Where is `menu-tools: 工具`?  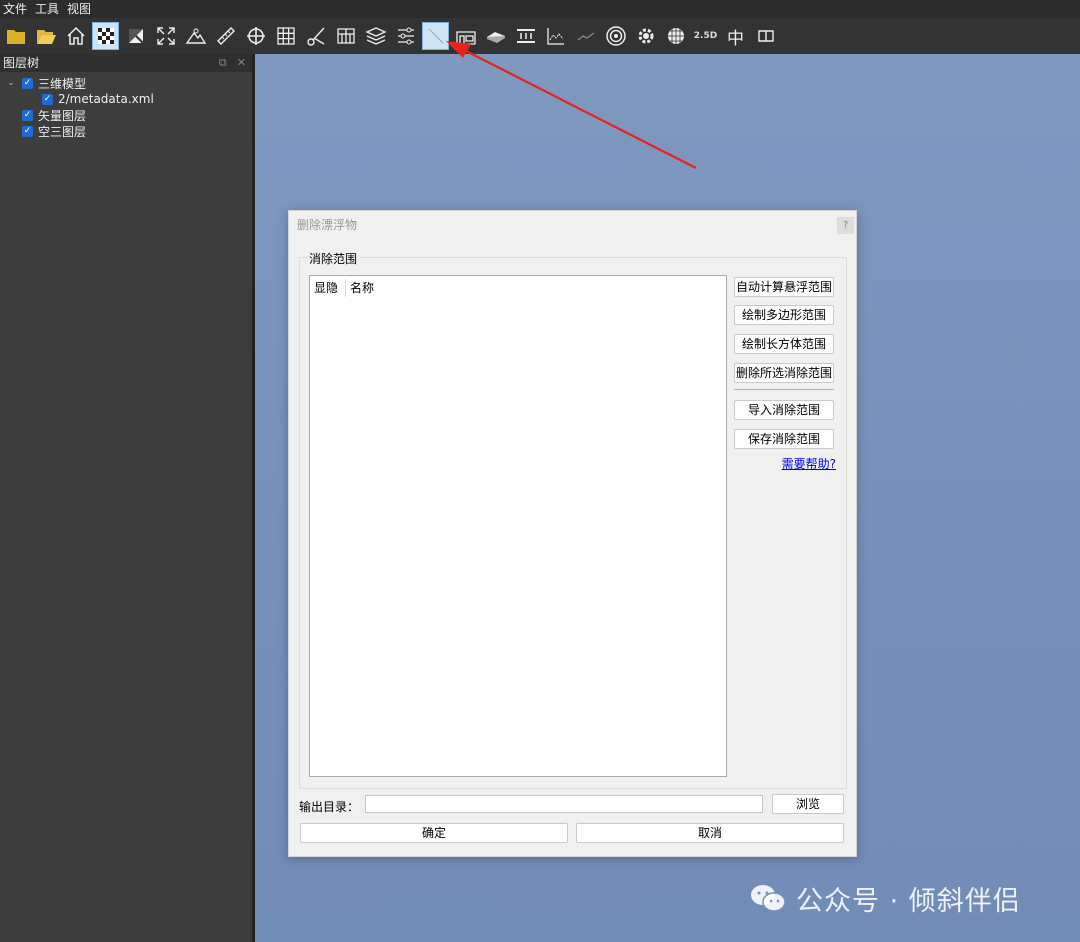
menu-tools: 工具 is located at coordinates (48, 9).